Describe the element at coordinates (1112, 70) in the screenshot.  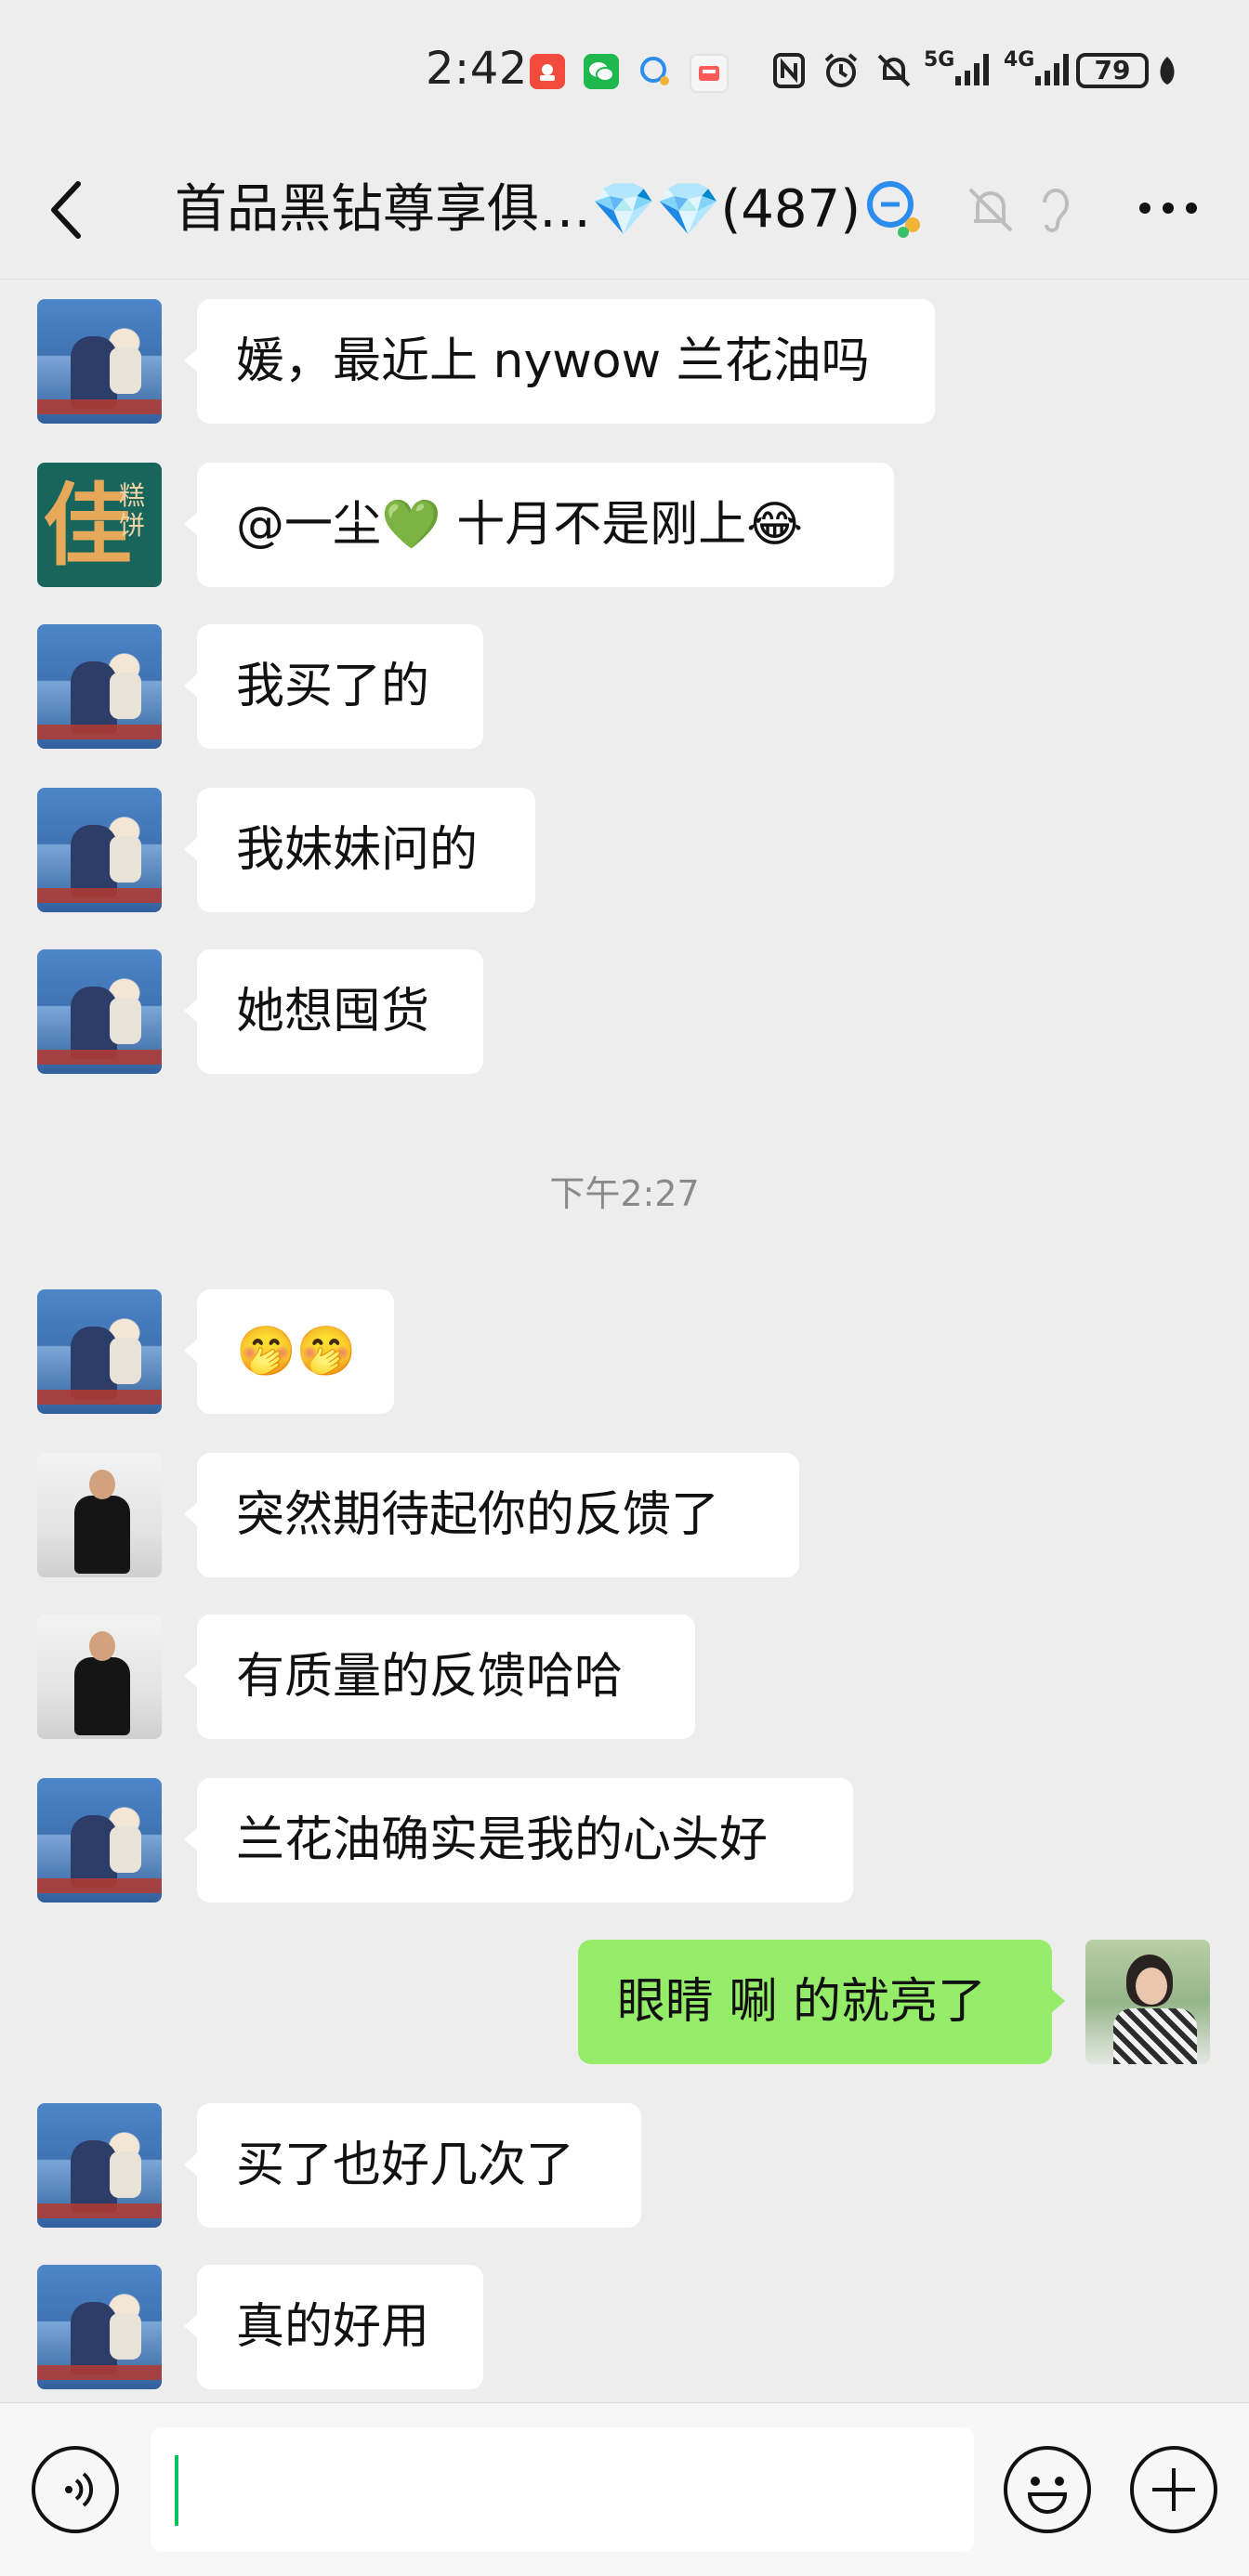
I see `battery-indicator: 79` at that location.